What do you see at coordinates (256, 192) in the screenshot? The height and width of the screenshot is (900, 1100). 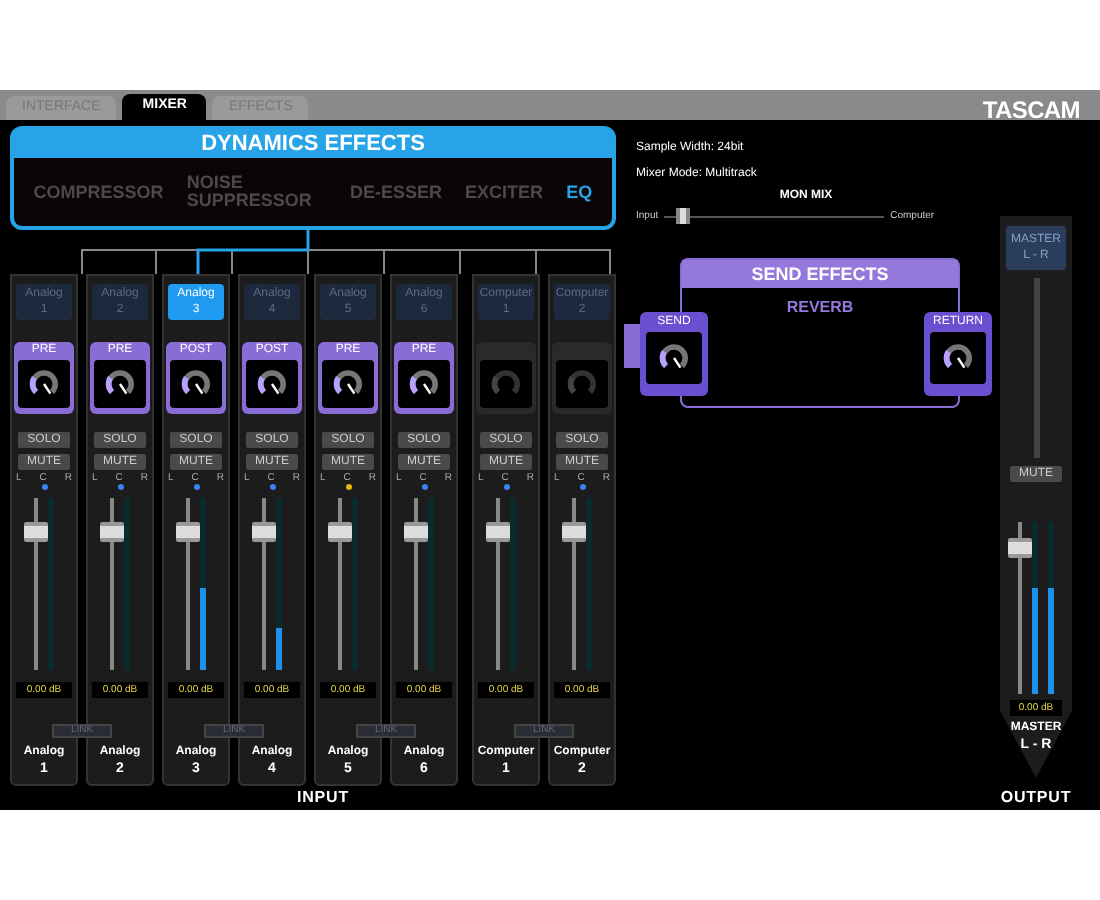 I see `effect-tab: NOISE SUPPRESSOR` at bounding box center [256, 192].